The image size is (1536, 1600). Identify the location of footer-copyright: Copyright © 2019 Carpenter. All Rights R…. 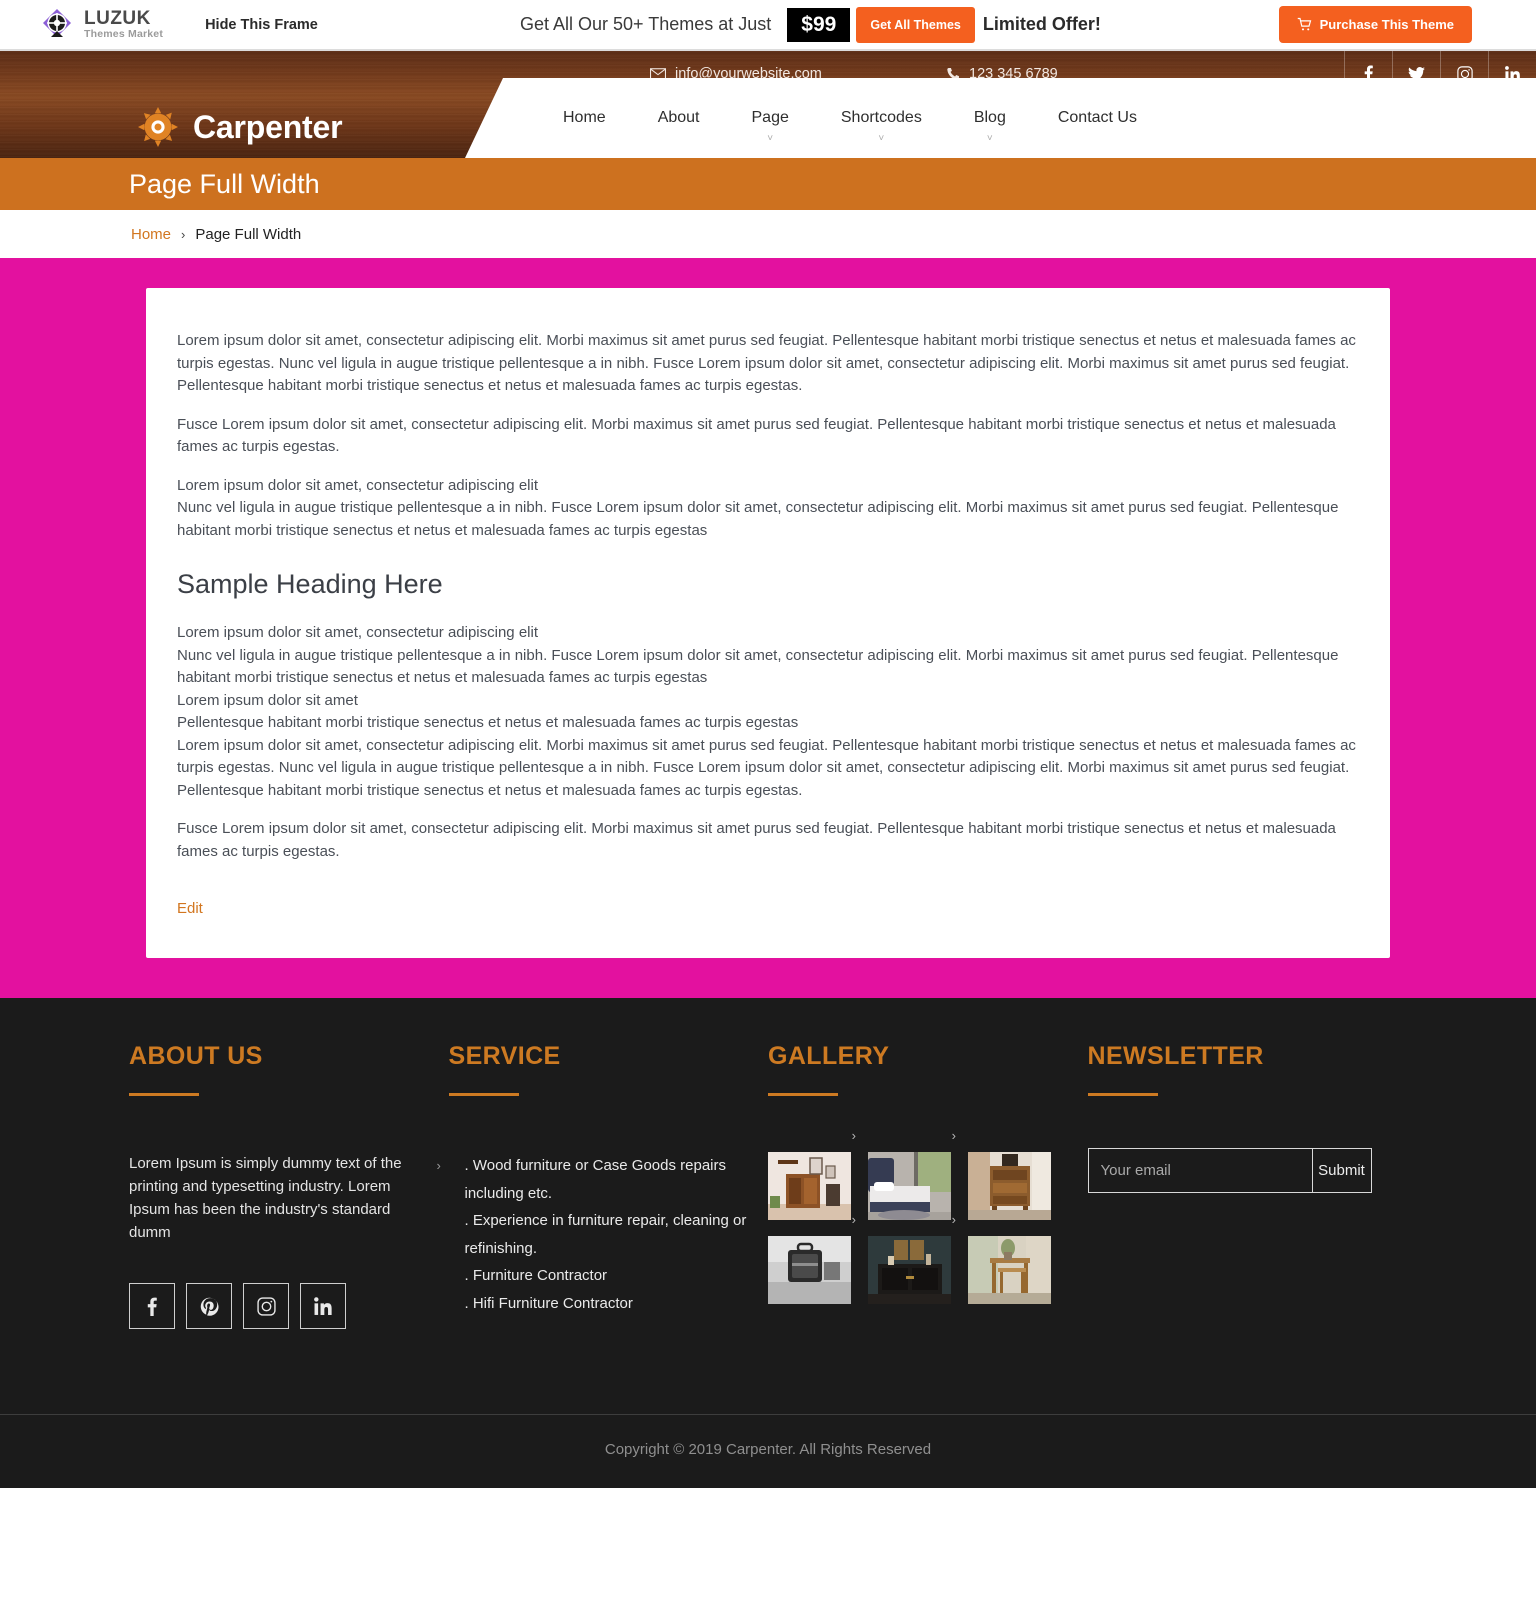
(768, 1451).